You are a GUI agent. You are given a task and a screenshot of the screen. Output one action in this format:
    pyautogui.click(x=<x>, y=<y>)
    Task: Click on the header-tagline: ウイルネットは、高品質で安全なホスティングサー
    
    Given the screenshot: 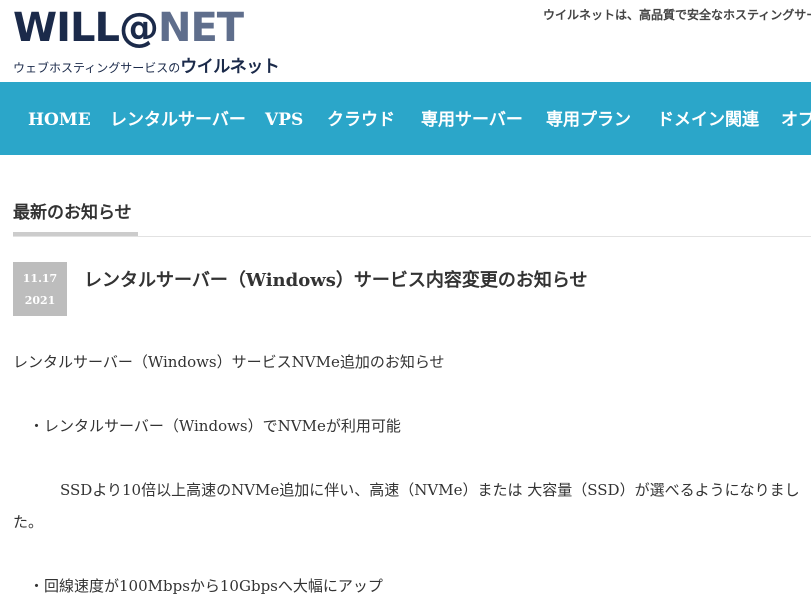 What is the action you would take?
    pyautogui.click(x=677, y=15)
    